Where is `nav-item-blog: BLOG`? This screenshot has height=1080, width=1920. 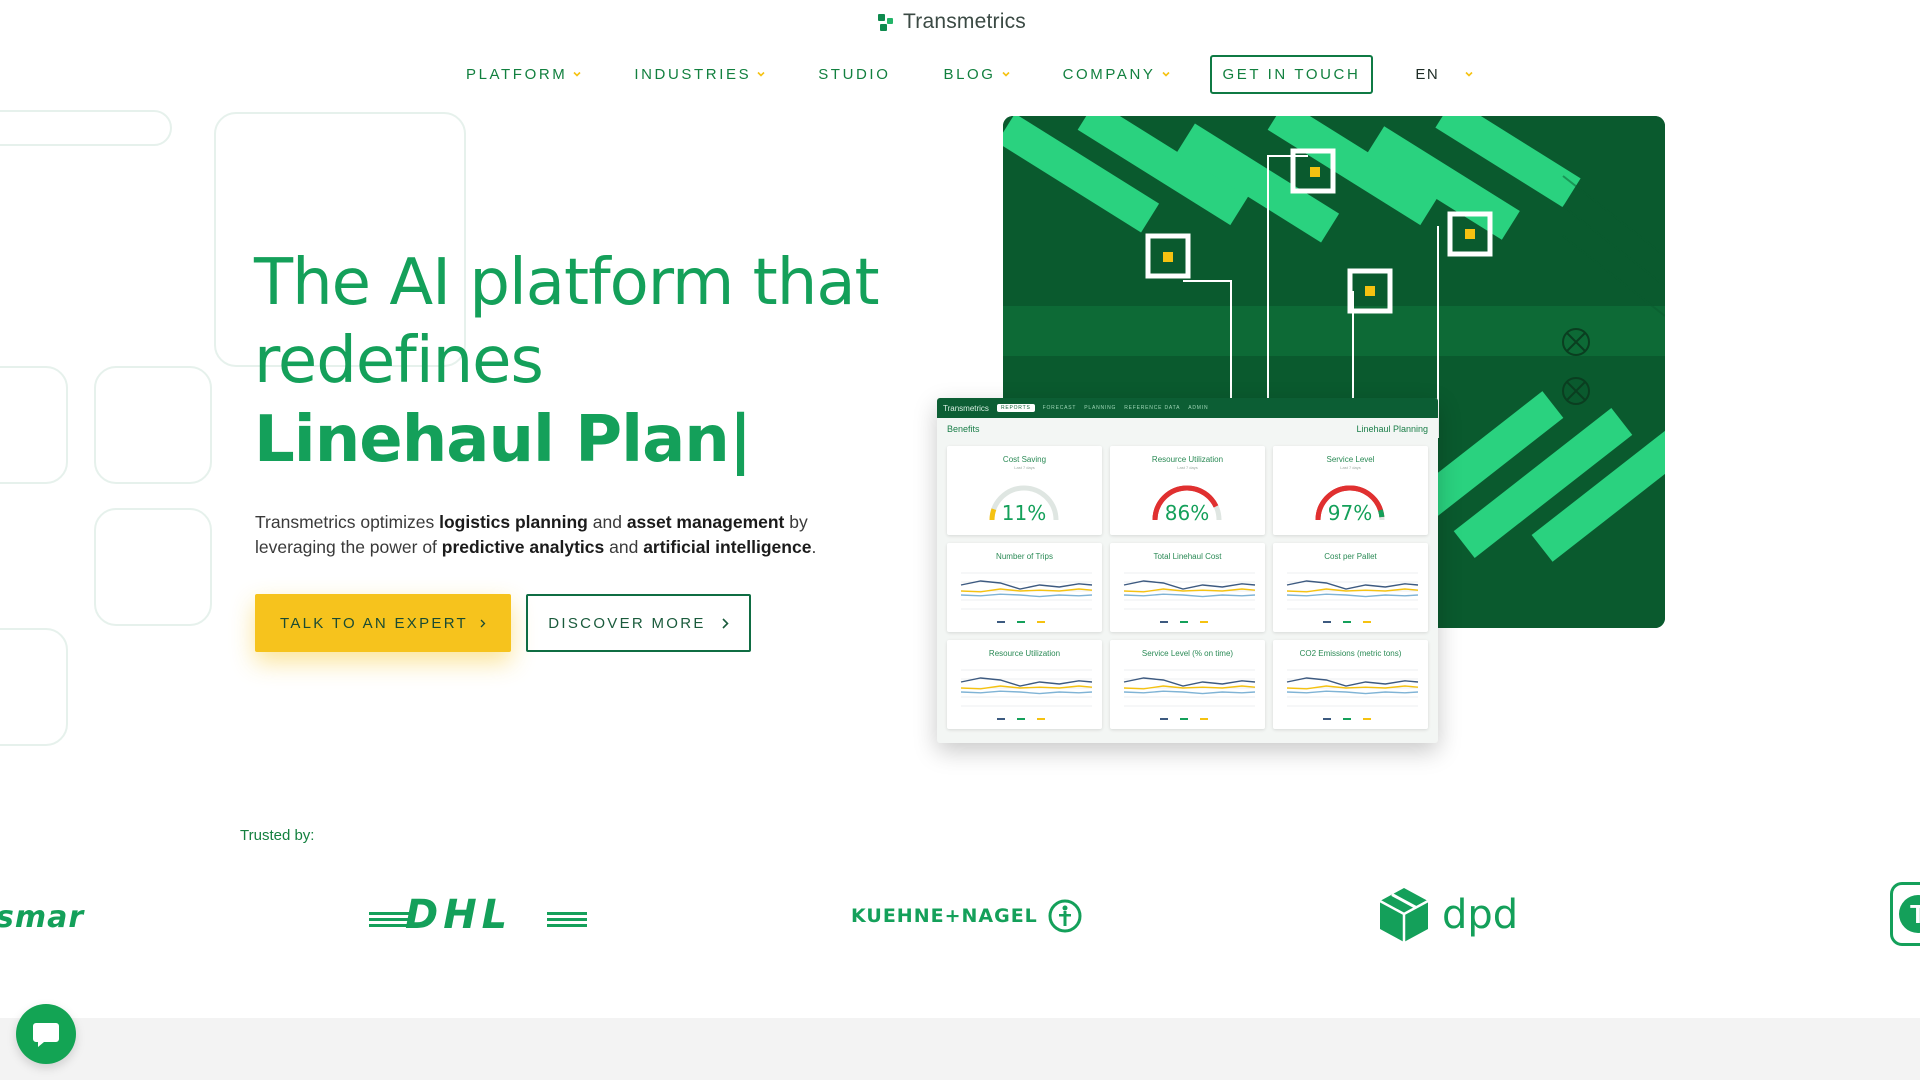
nav-item-blog: BLOG is located at coordinates (976, 74).